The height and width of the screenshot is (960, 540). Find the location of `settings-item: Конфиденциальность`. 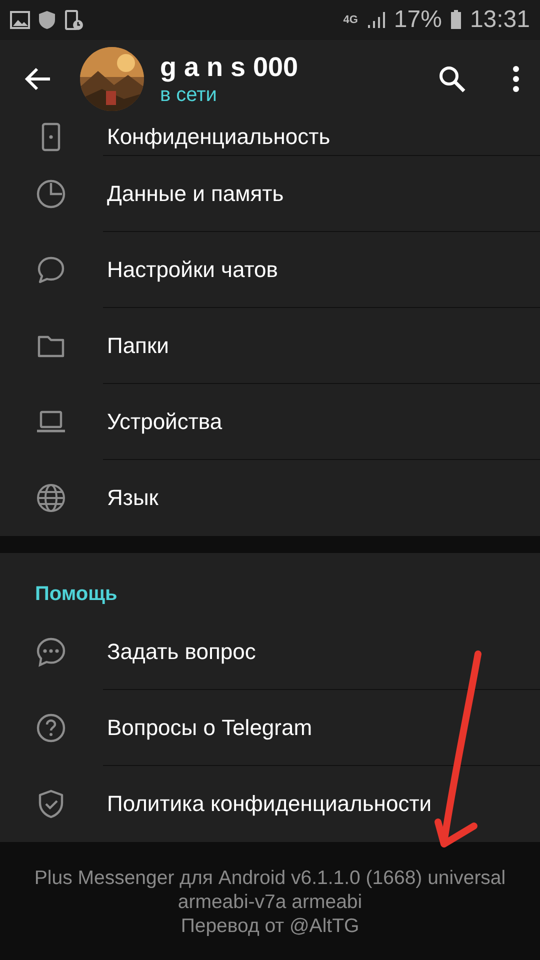

settings-item: Конфиденциальность is located at coordinates (218, 137).